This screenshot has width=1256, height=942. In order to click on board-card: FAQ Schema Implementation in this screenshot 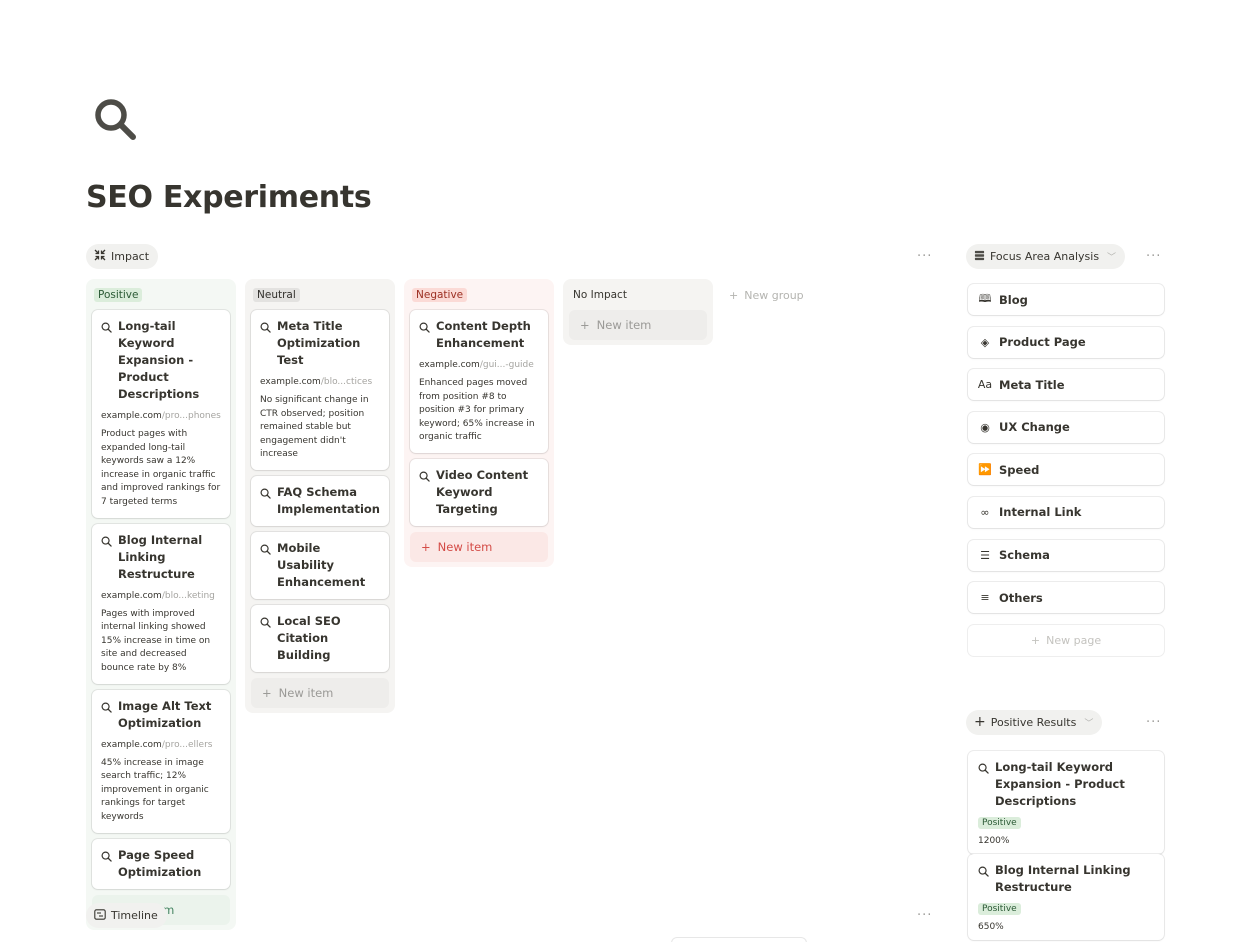, I will do `click(320, 500)`.